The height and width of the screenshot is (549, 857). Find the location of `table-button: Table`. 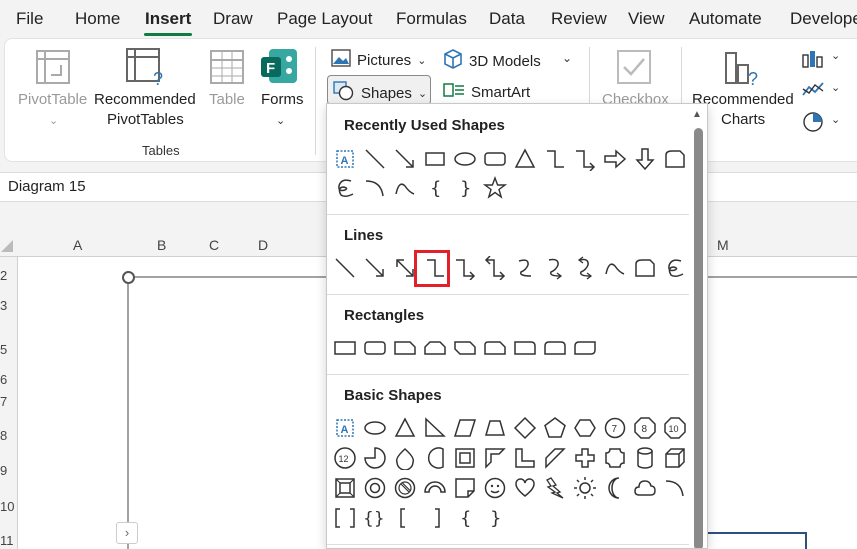

table-button: Table is located at coordinates (227, 100).